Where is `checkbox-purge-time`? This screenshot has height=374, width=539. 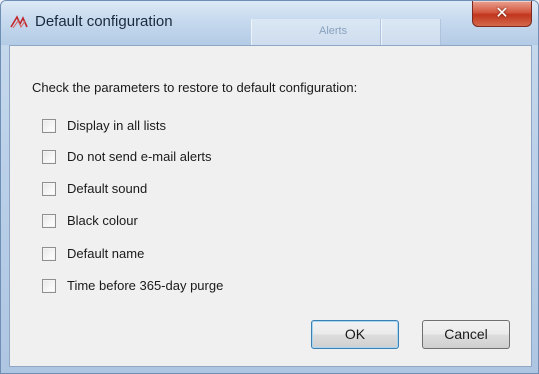 checkbox-purge-time is located at coordinates (49, 286).